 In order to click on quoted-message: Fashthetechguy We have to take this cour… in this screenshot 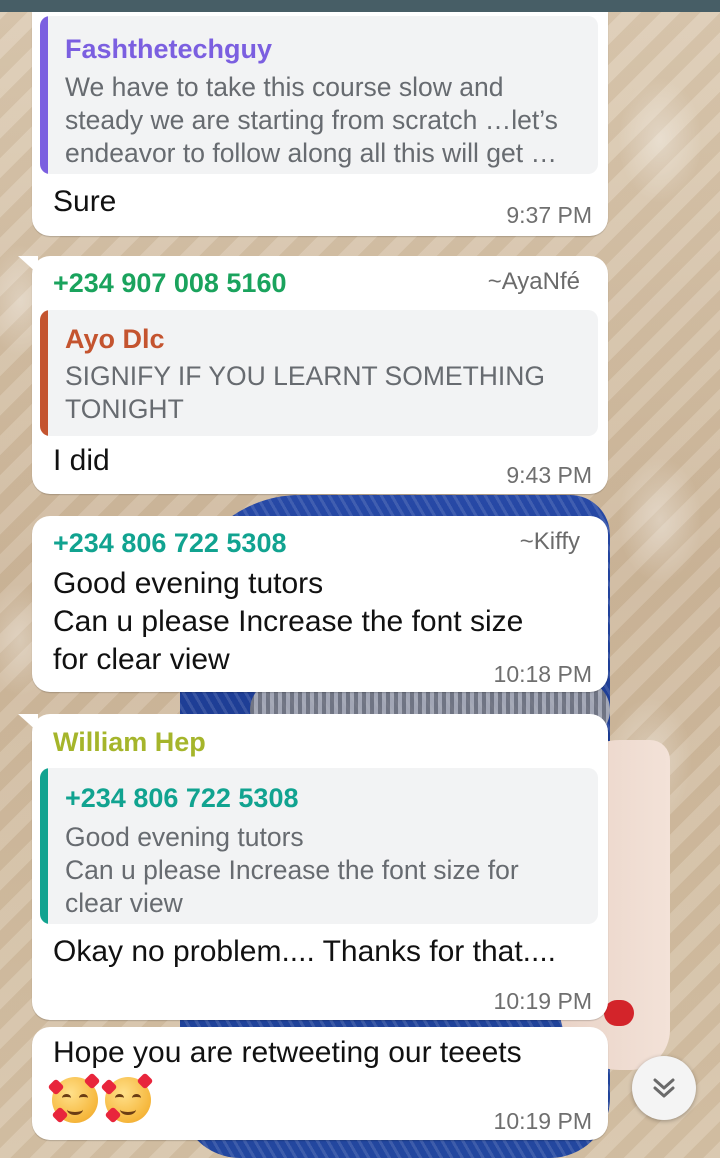, I will do `click(319, 95)`.